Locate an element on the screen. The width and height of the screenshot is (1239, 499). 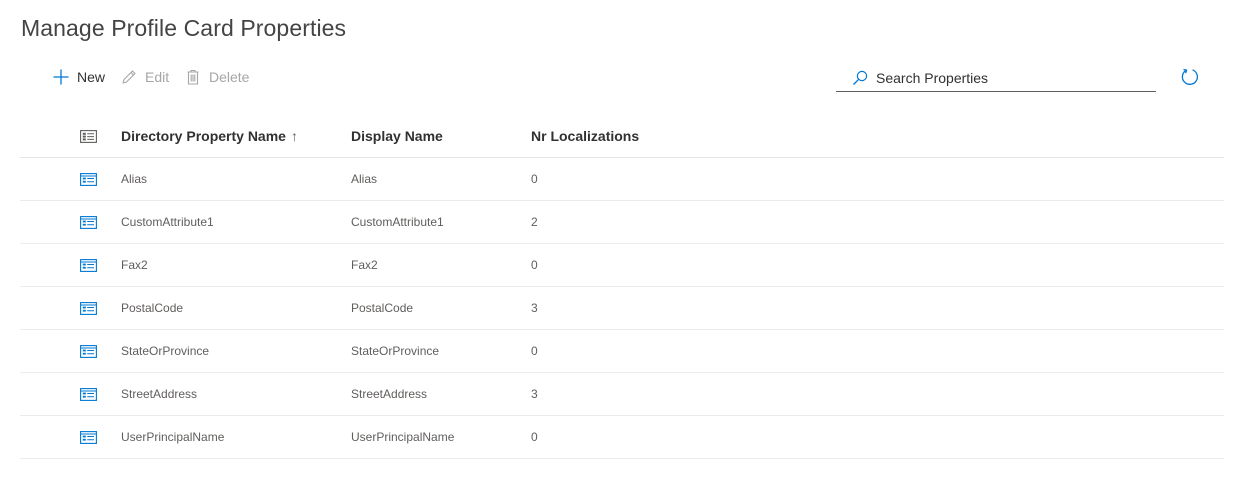
cell-directory-property-name: Fax2 is located at coordinates (134, 265).